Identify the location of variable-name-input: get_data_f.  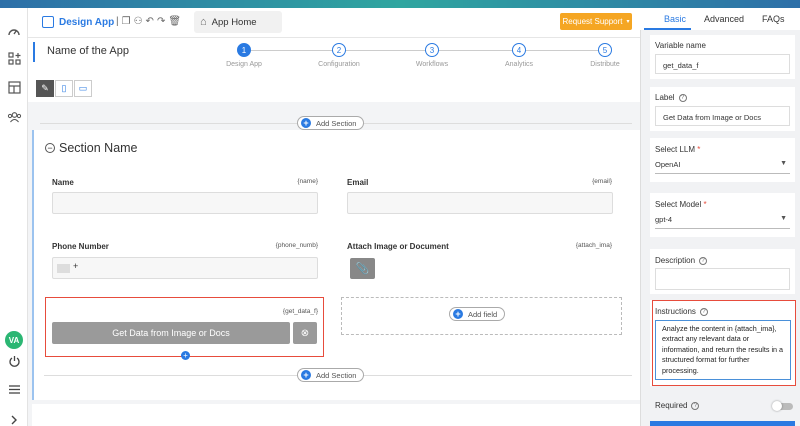
(722, 64).